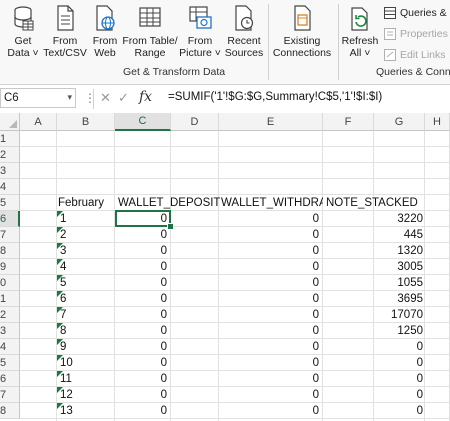  Describe the element at coordinates (200, 35) in the screenshot. I see `from-picture-button: From Picture ˅` at that location.